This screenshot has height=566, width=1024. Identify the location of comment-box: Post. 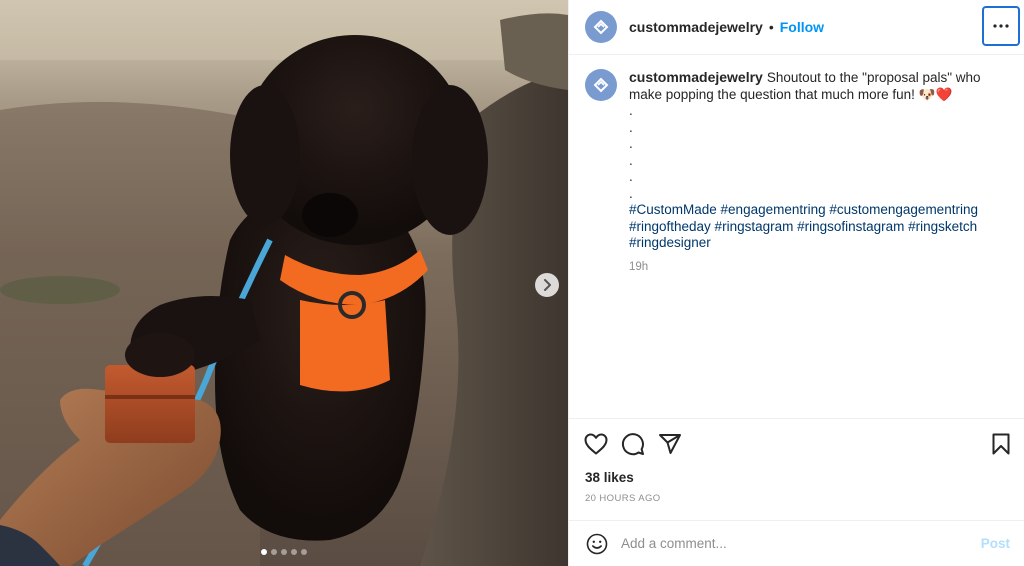
(796, 543).